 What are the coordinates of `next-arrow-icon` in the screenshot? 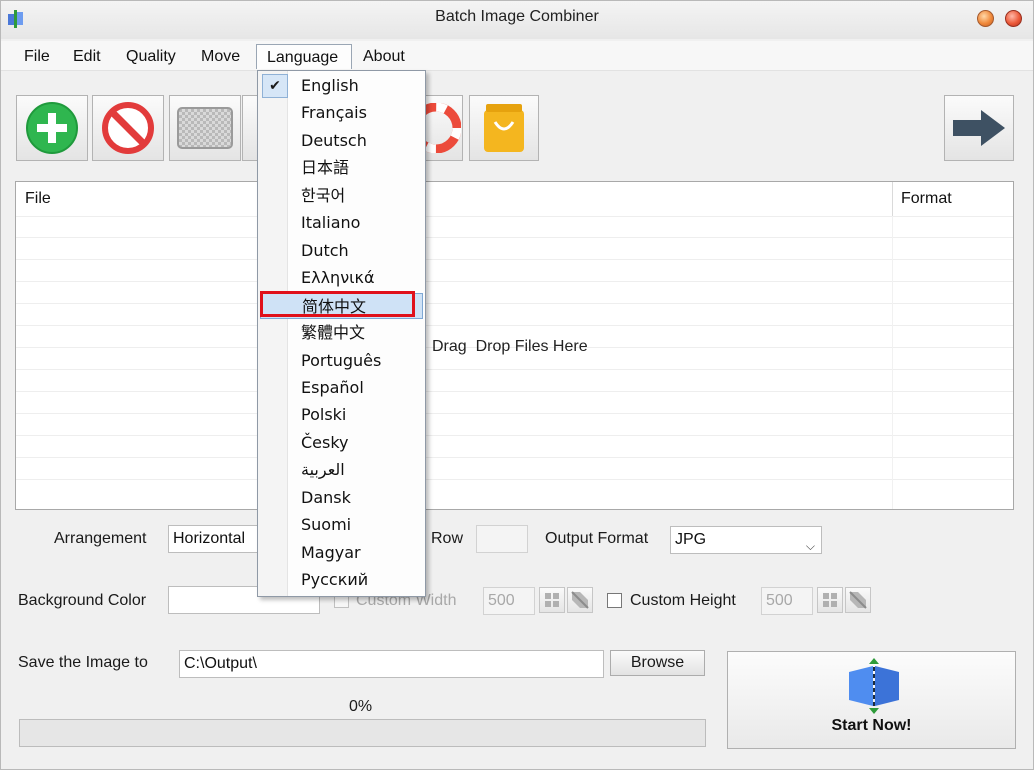 It's located at (979, 128).